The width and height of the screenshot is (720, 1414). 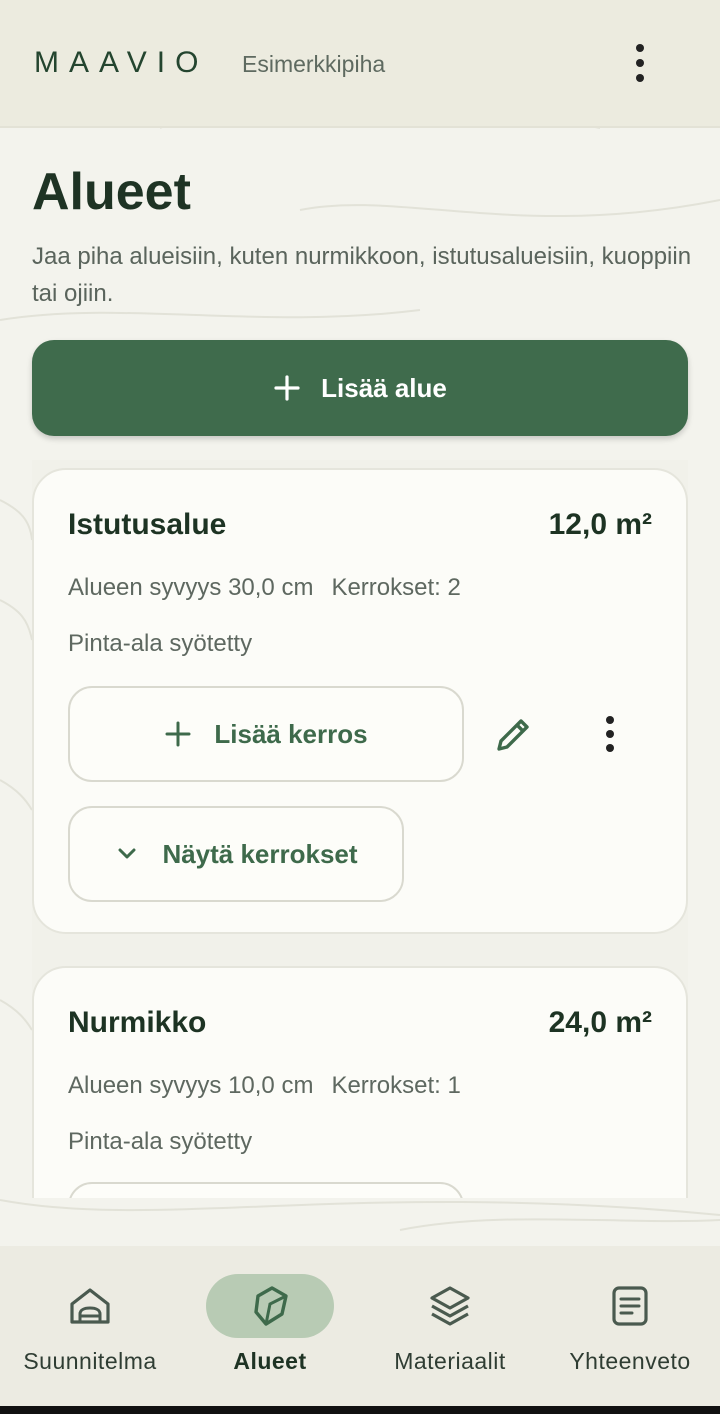 I want to click on area-polygon-icon, so click(x=271, y=1306).